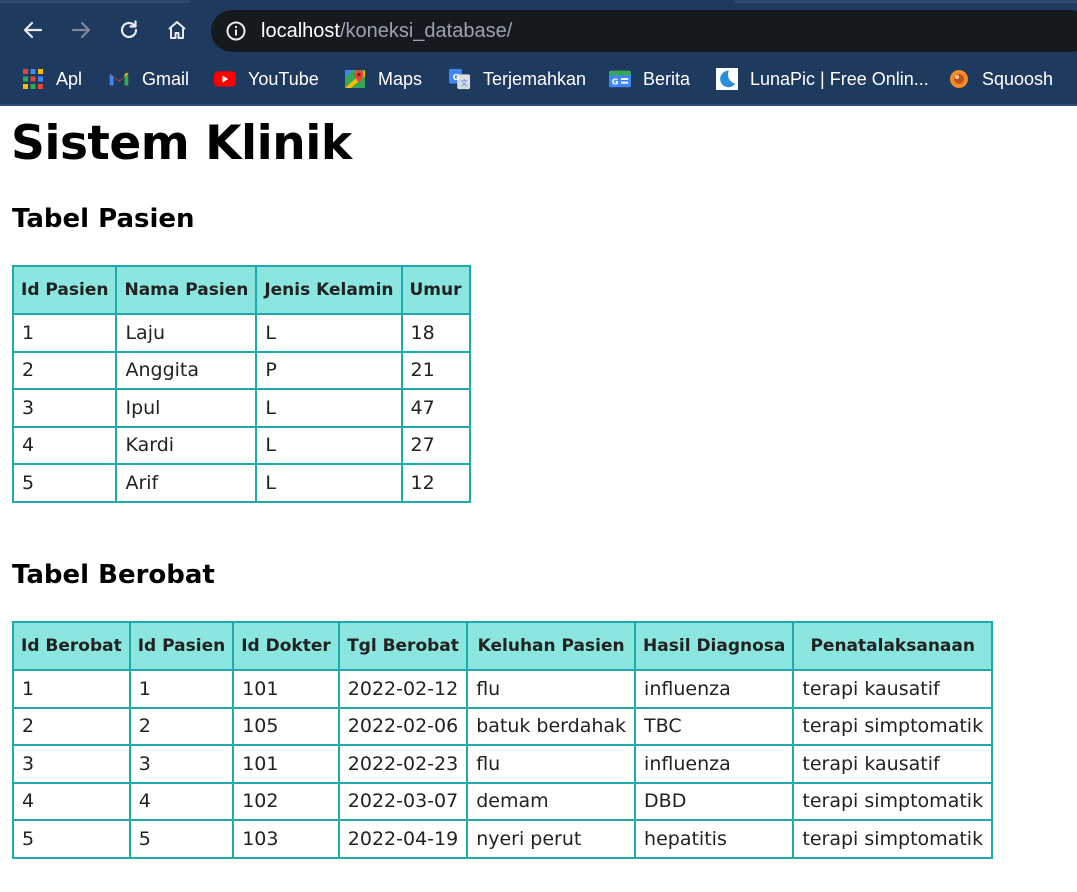 The height and width of the screenshot is (892, 1077). Describe the element at coordinates (71, 726) in the screenshot. I see `table-cell: 2` at that location.